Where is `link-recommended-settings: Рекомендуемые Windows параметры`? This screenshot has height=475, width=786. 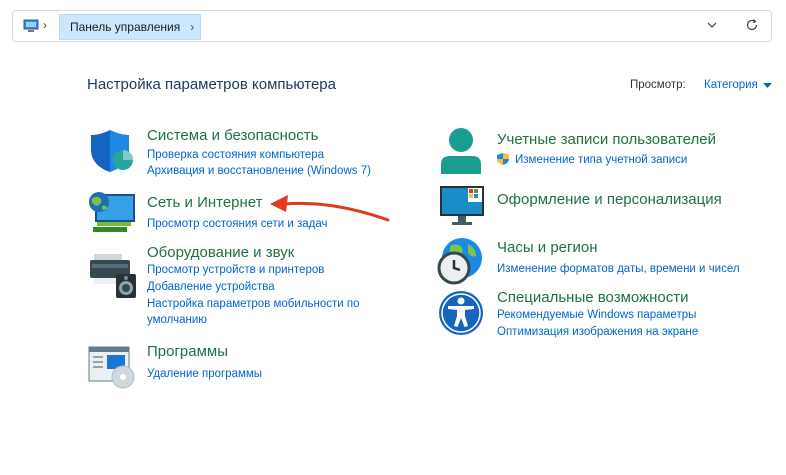
link-recommended-settings: Рекомендуемые Windows параметры is located at coordinates (596, 315).